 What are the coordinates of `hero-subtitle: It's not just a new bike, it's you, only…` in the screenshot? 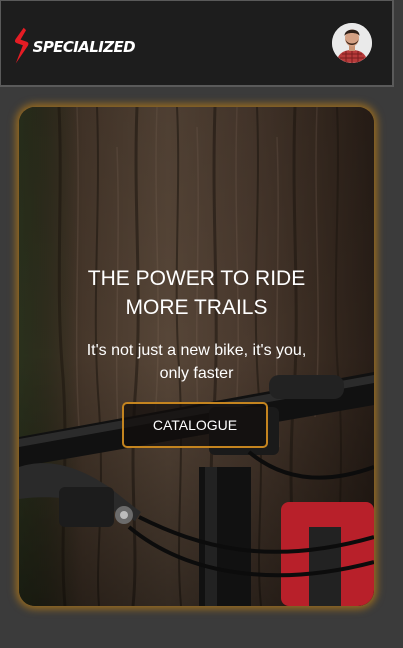 It's located at (196, 362).